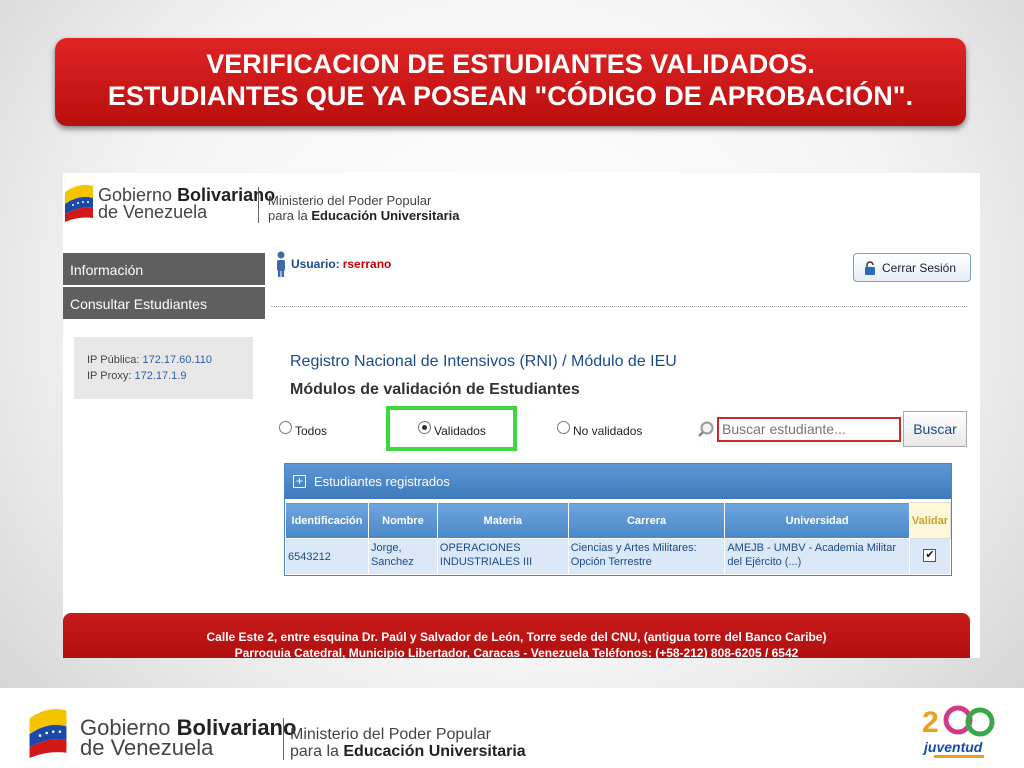  Describe the element at coordinates (177, 360) in the screenshot. I see `ip-publica-value: 172.17.60.110` at that location.